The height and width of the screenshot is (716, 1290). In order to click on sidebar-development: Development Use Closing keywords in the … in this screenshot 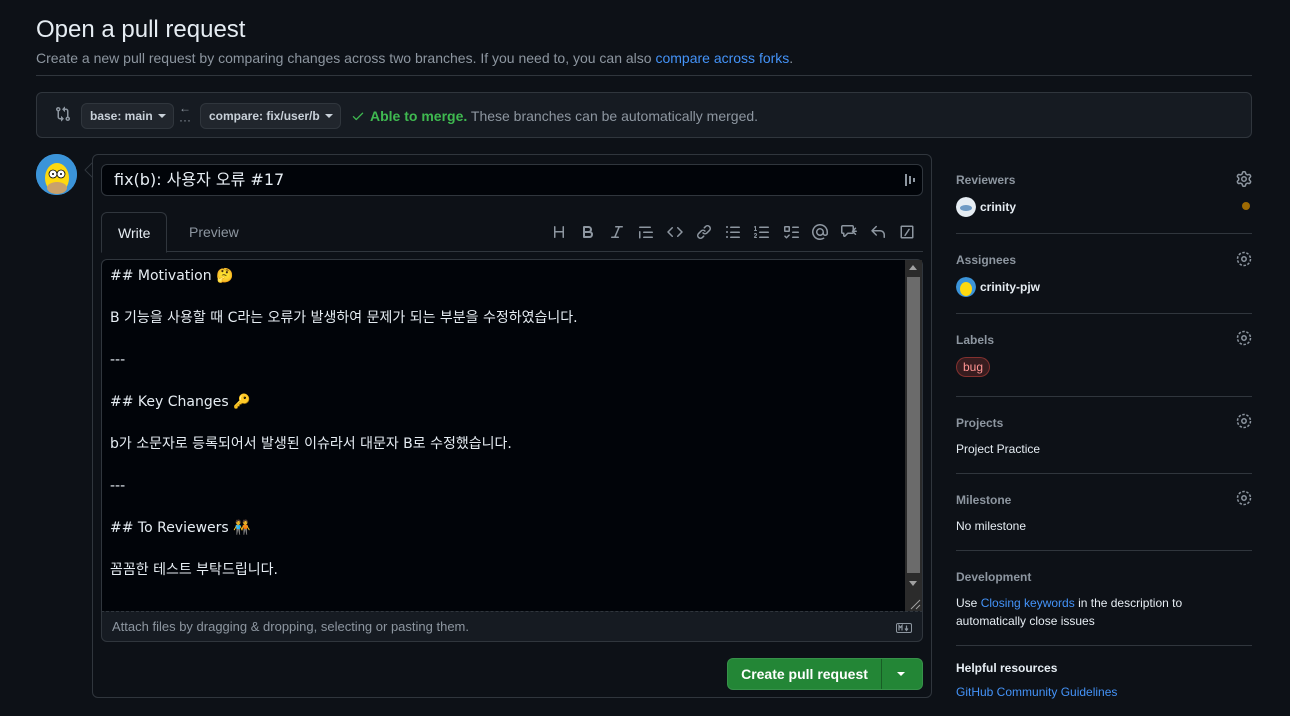, I will do `click(1104, 598)`.